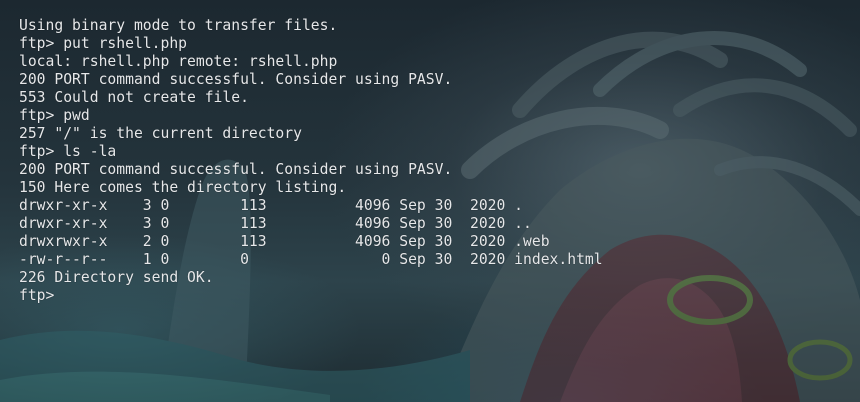 The image size is (860, 402). I want to click on terminal-line: ftp> ls -la, so click(68, 151).